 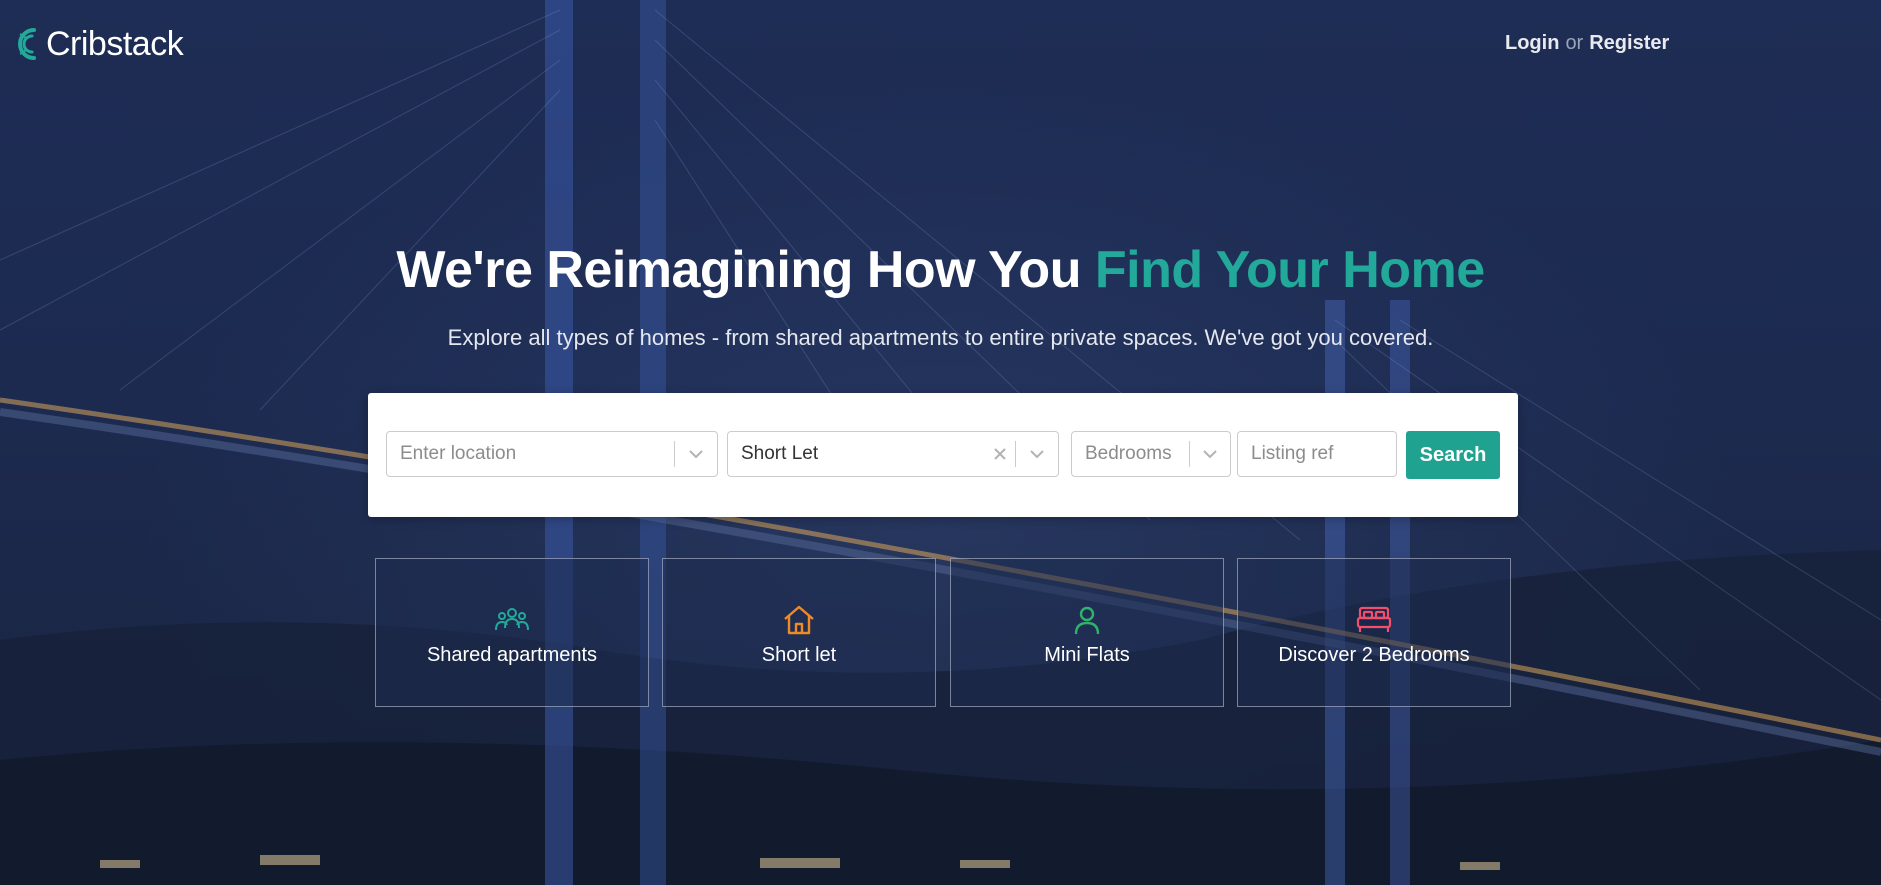 I want to click on category-label: Discover 2 Bedrooms, so click(x=1374, y=655).